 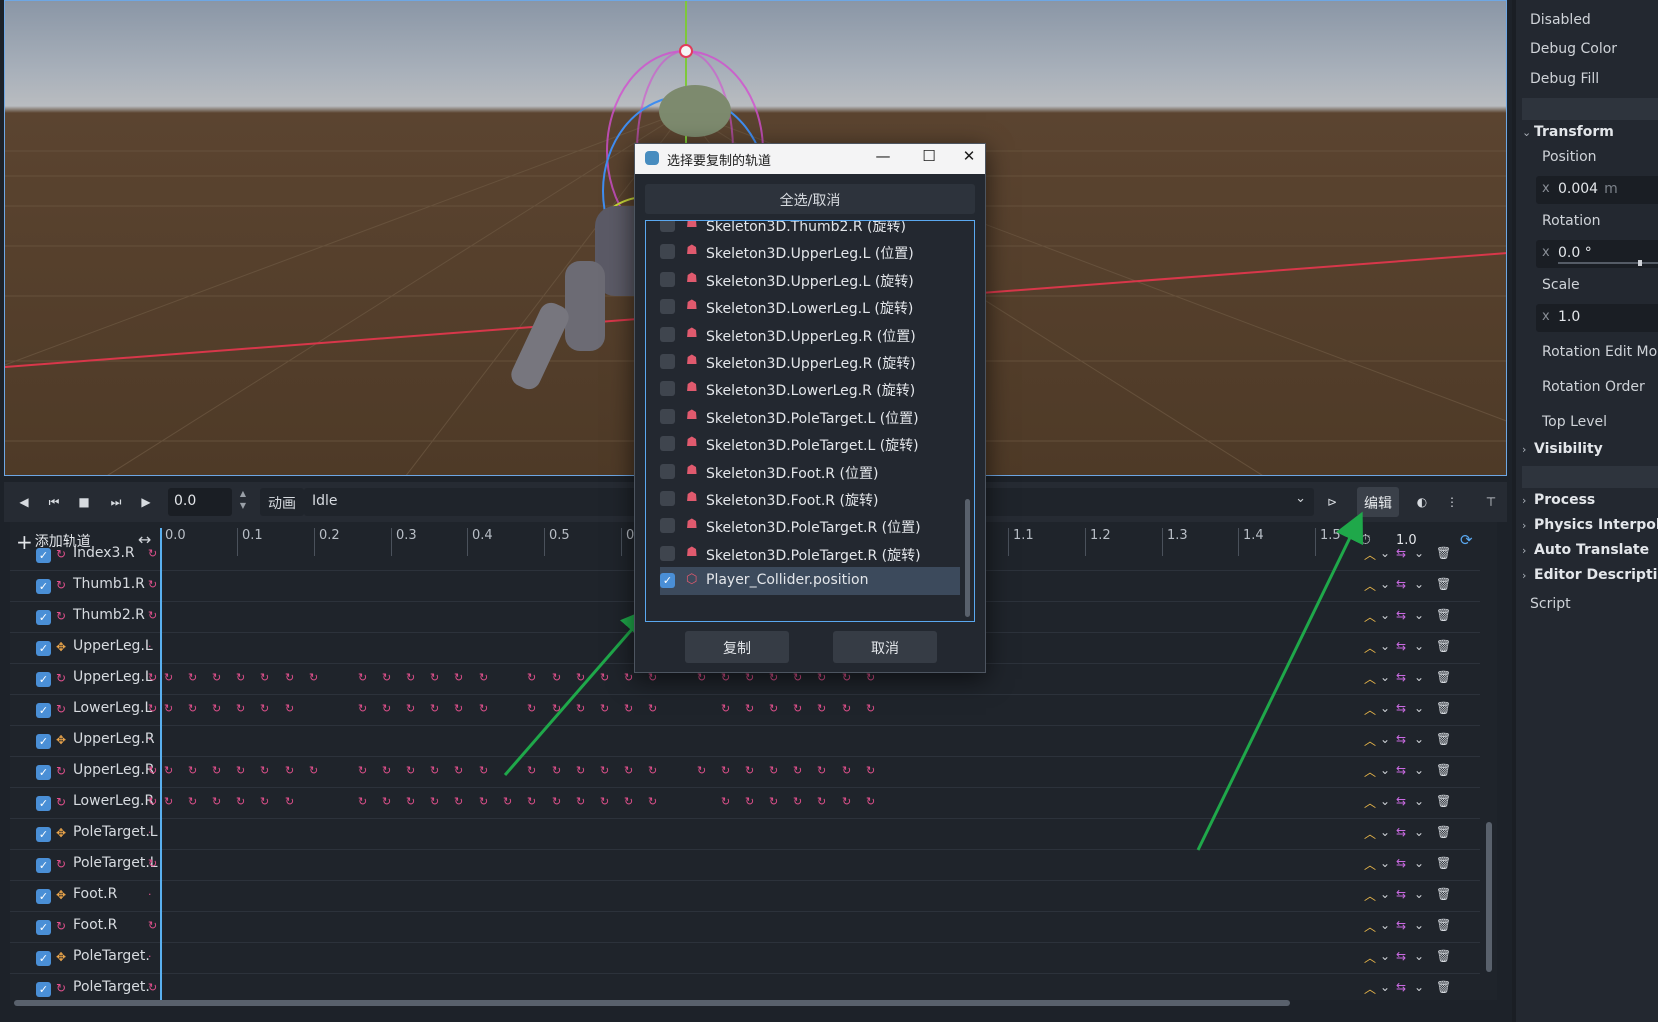 What do you see at coordinates (1585, 550) in the screenshot?
I see `auto-translate-section: › Auto Translate` at bounding box center [1585, 550].